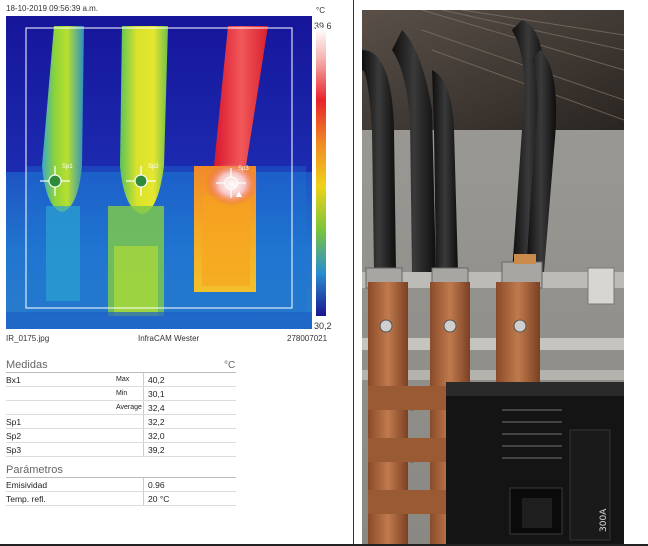 This screenshot has height=546, width=648. Describe the element at coordinates (230, 365) in the screenshot. I see `measurements-unit: °C` at that location.